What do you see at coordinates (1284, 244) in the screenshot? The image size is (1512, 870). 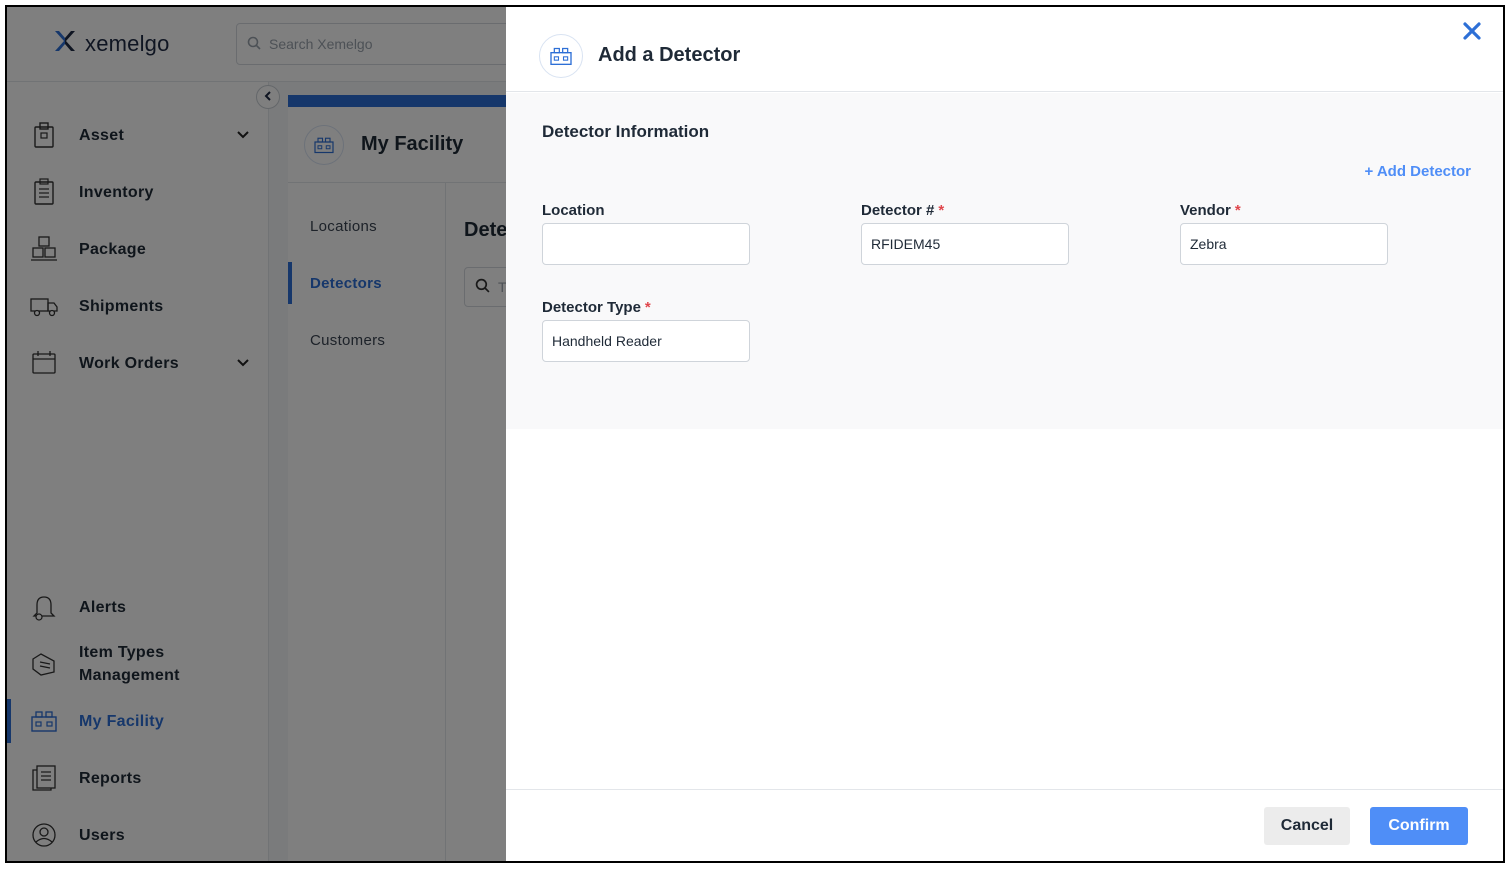 I see `vendor-input` at bounding box center [1284, 244].